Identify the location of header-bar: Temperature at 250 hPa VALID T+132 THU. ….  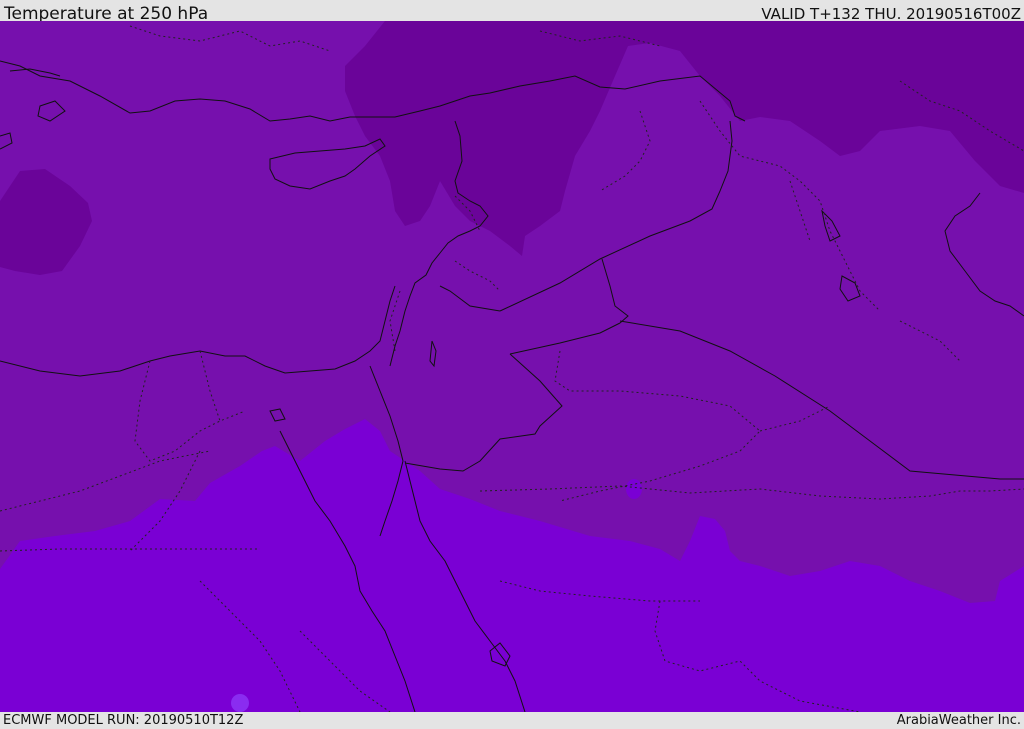
(512, 12).